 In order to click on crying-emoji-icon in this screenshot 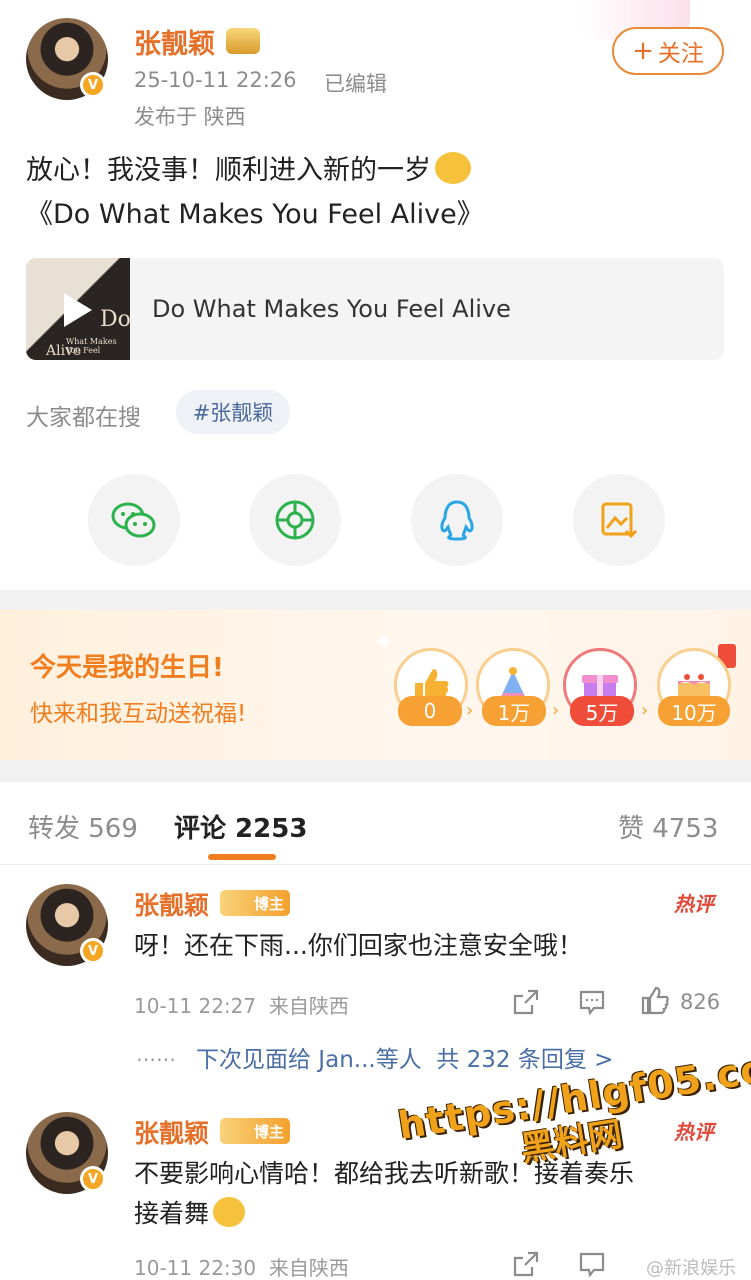, I will do `click(229, 1212)`.